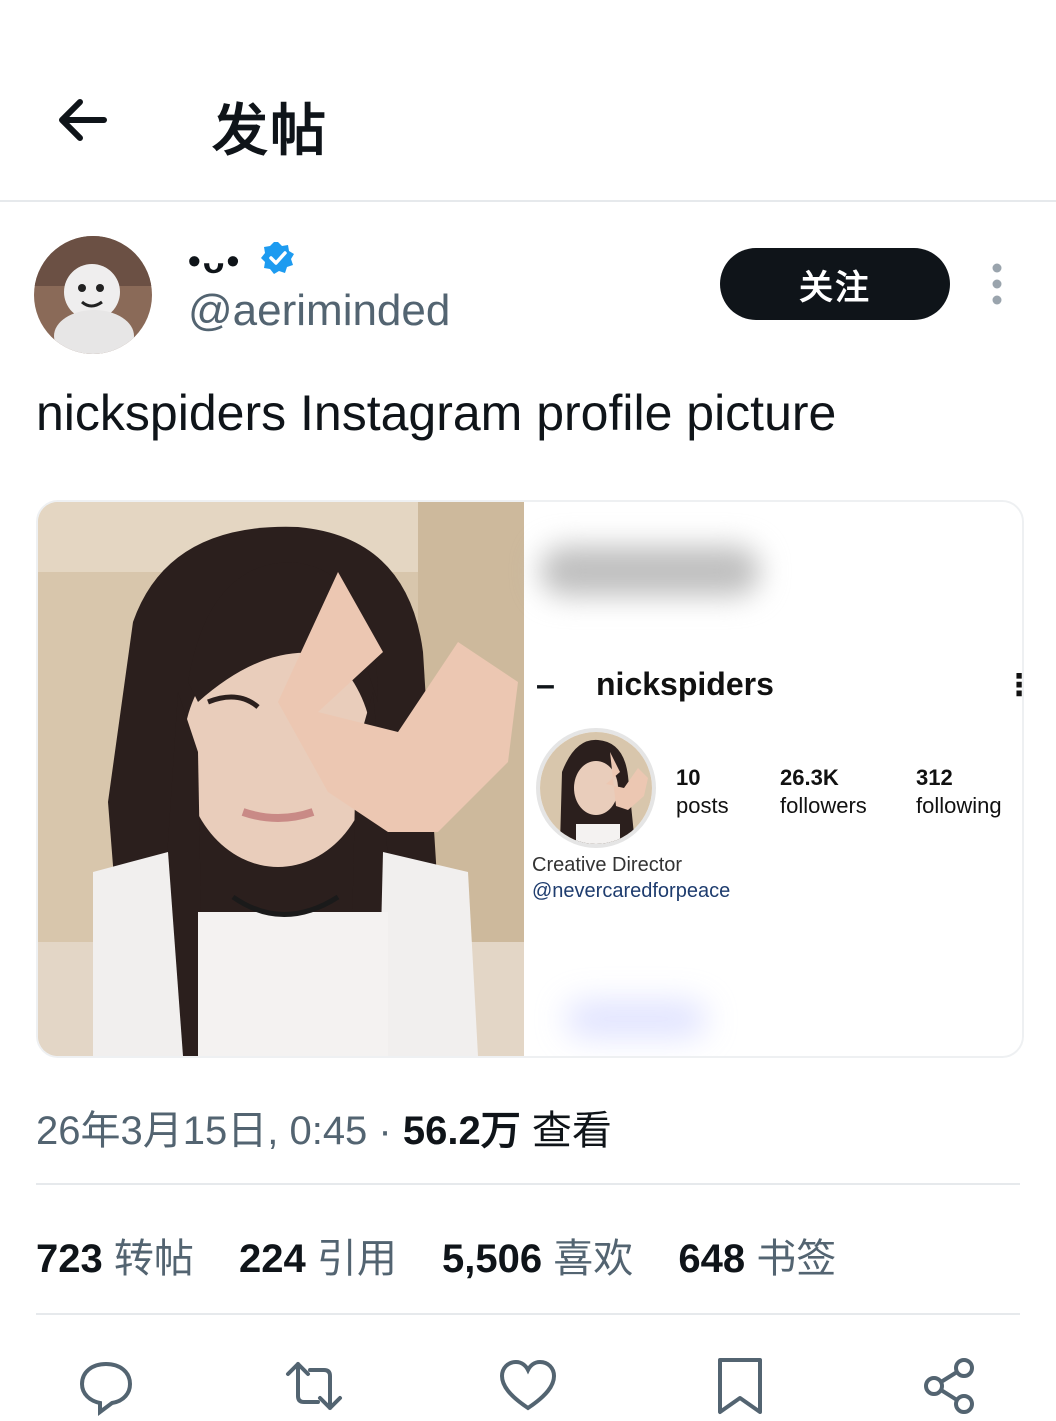 This screenshot has width=1056, height=1421. Describe the element at coordinates (702, 792) in the screenshot. I see `ig-posts-stat: 10 posts` at that location.